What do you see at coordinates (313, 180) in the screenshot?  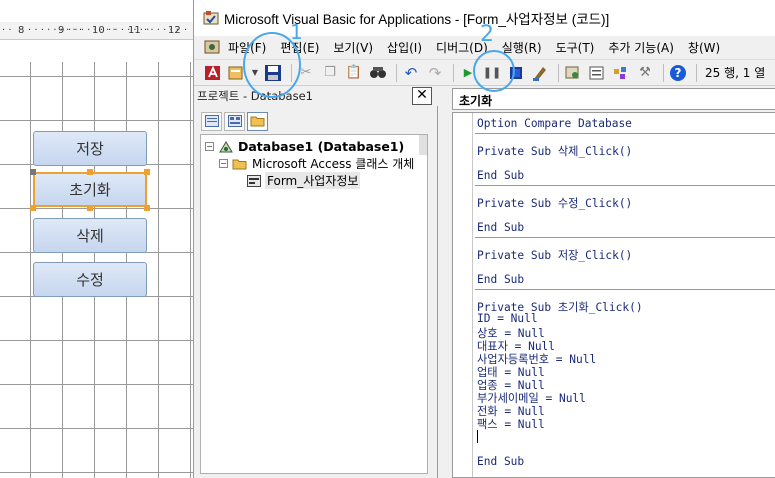 I see `tree-item-label: Form_사업자정보` at bounding box center [313, 180].